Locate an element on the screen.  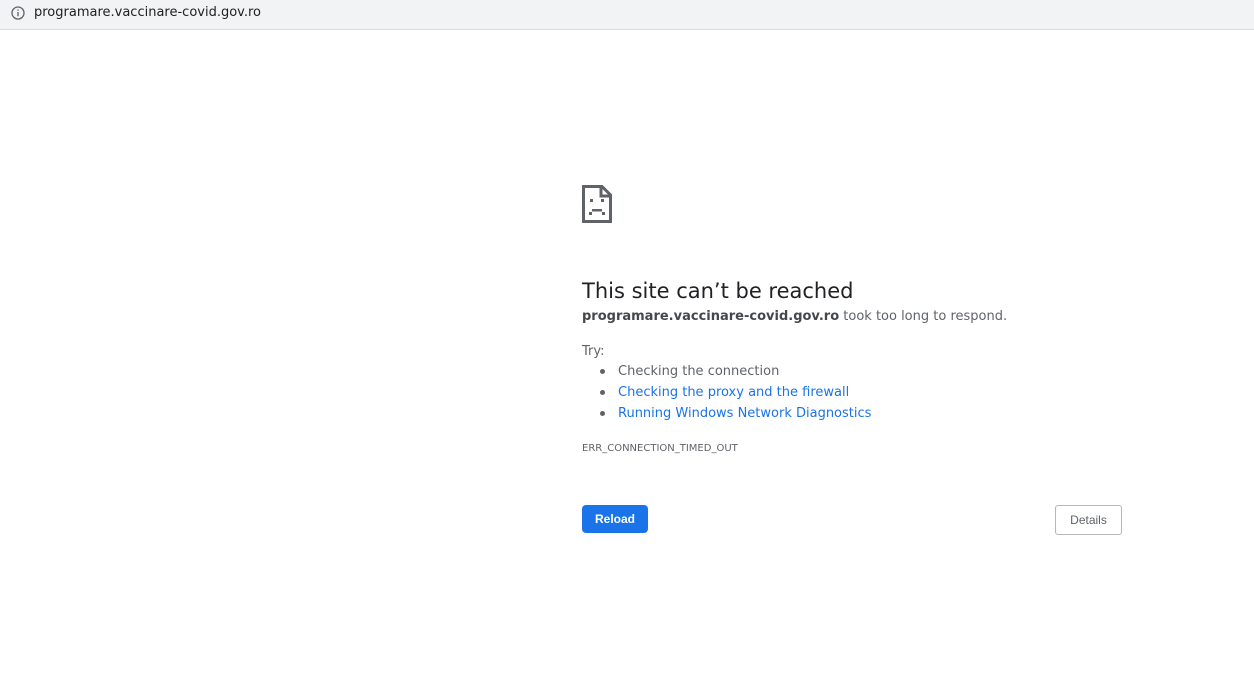
try-label: Try: is located at coordinates (593, 351).